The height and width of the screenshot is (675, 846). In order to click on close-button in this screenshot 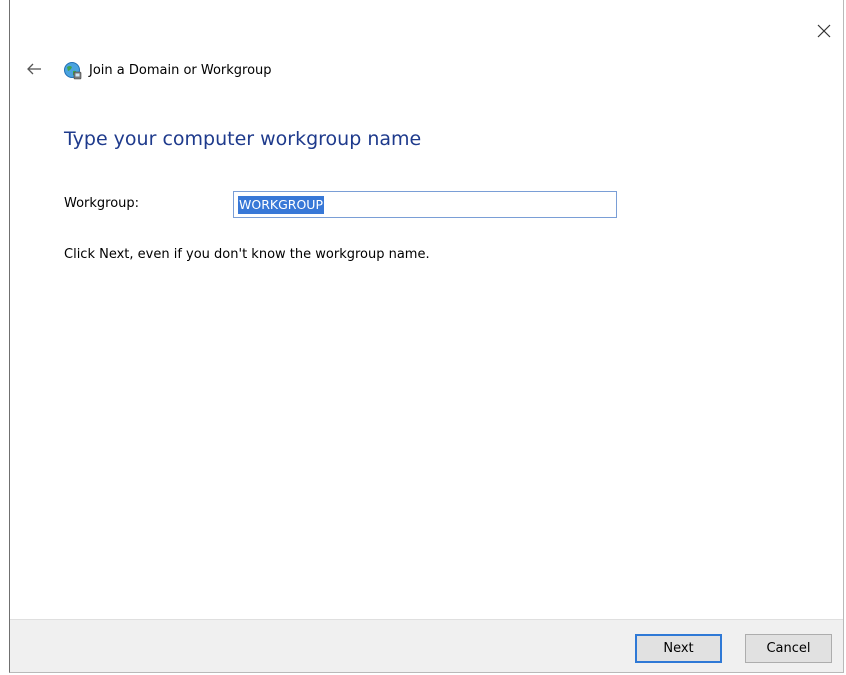, I will do `click(824, 31)`.